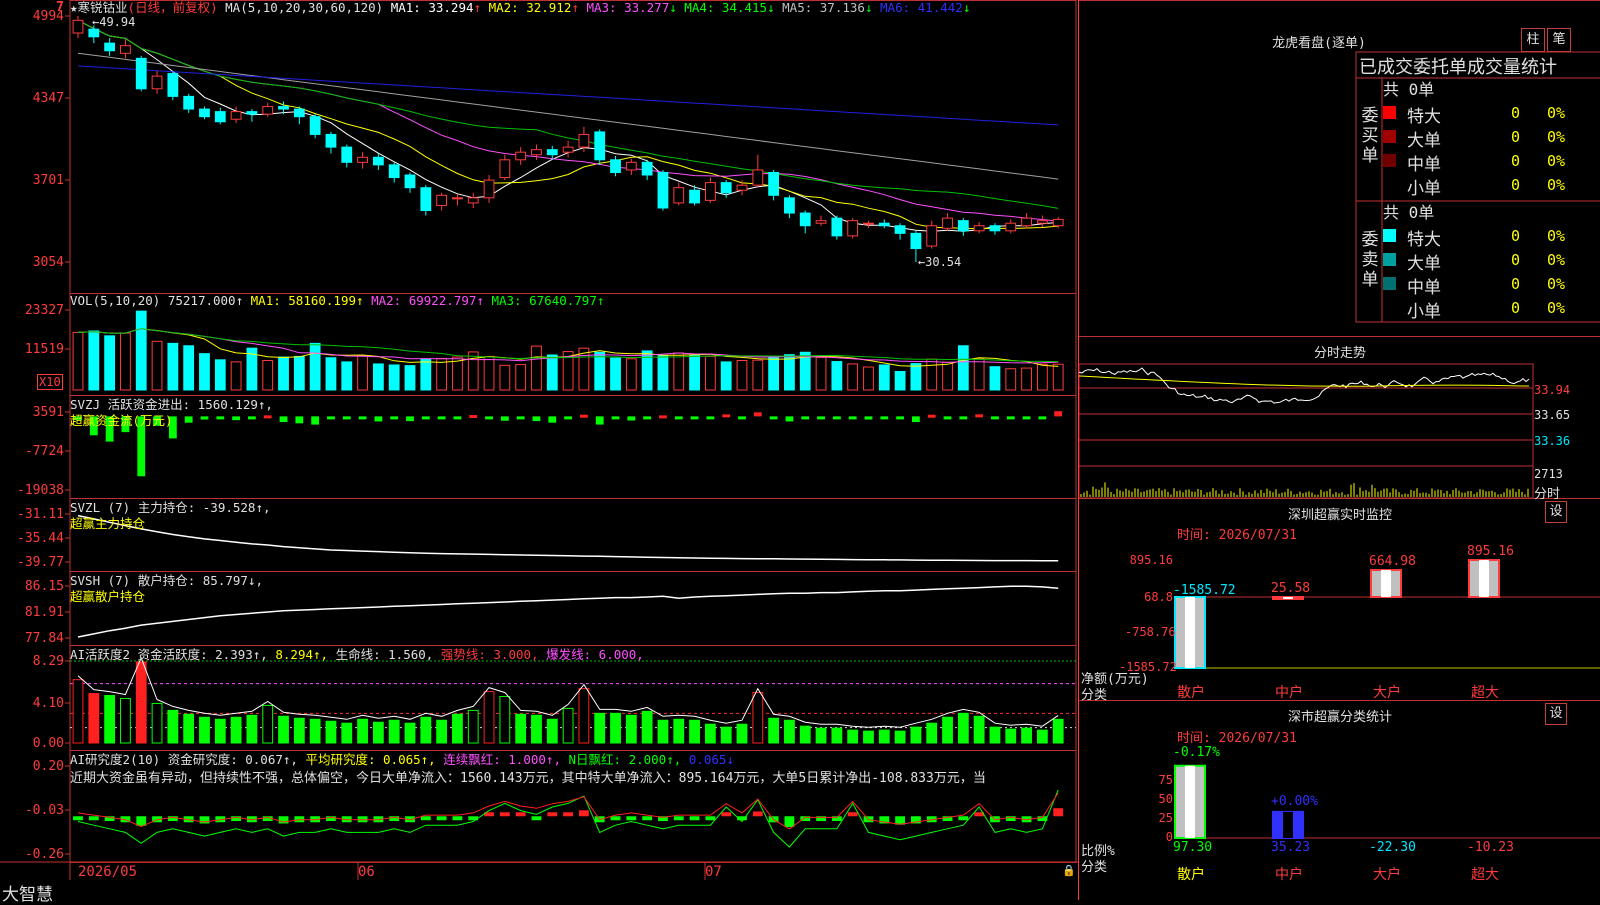  I want to click on ai-active-strong: 强势线: 3.000,, so click(489, 654).